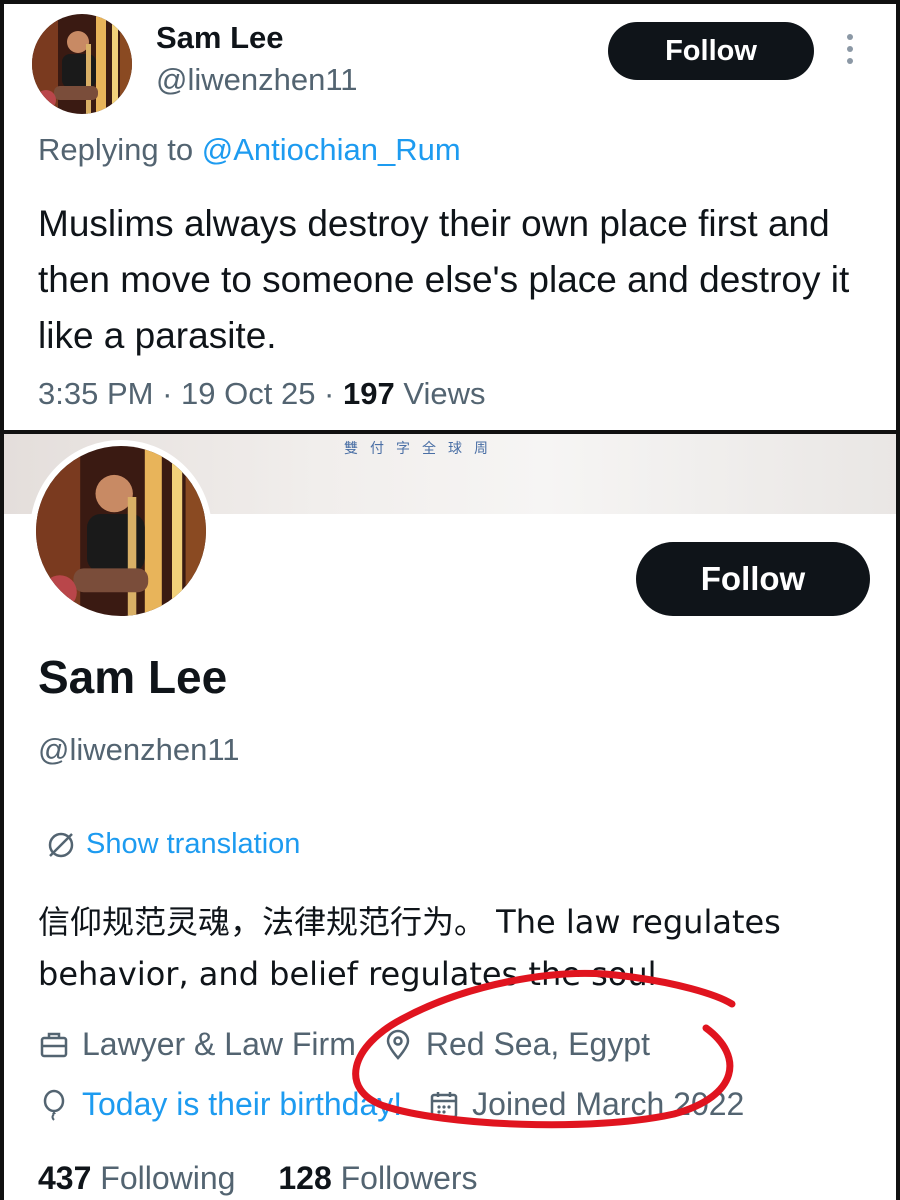 This screenshot has width=900, height=1200. I want to click on author-handle: @liwenzhen11, so click(257, 80).